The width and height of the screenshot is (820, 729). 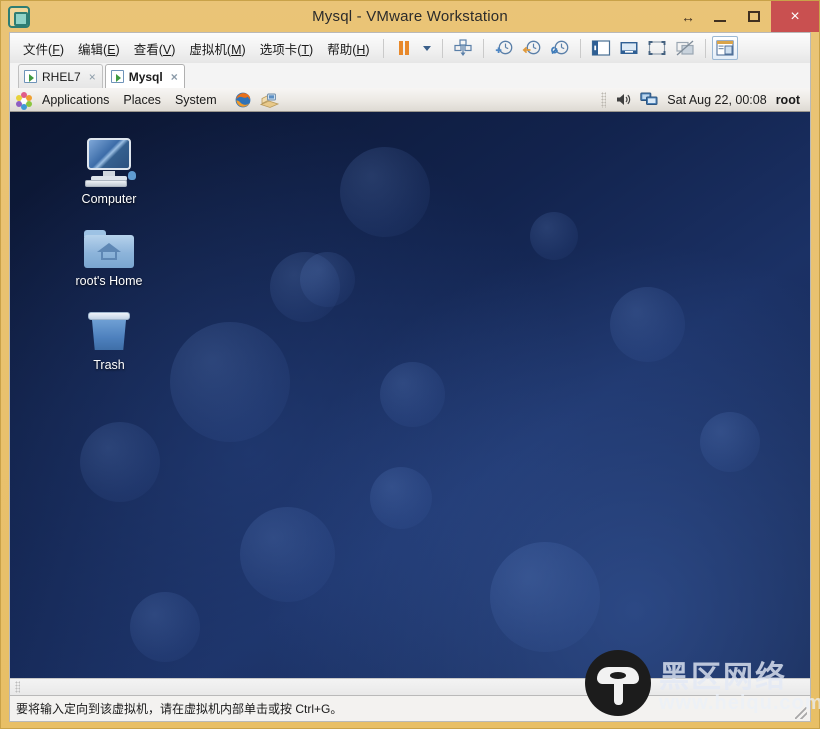 I want to click on desktop-icon-label: Computer, so click(x=109, y=199).